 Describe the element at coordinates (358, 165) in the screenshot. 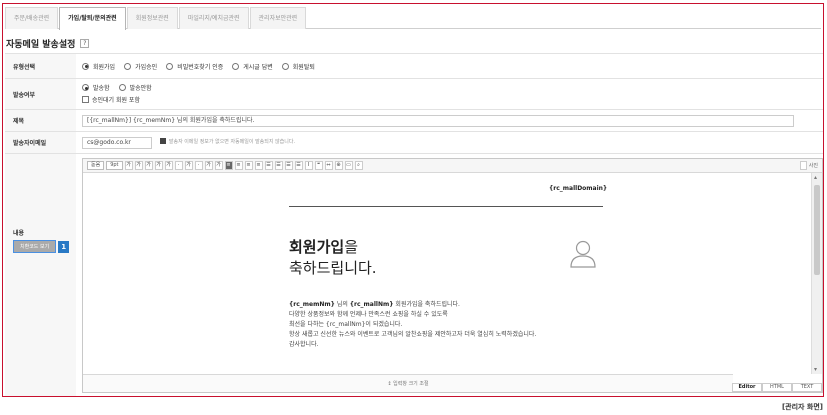

I see `find-icon: ⌕` at that location.